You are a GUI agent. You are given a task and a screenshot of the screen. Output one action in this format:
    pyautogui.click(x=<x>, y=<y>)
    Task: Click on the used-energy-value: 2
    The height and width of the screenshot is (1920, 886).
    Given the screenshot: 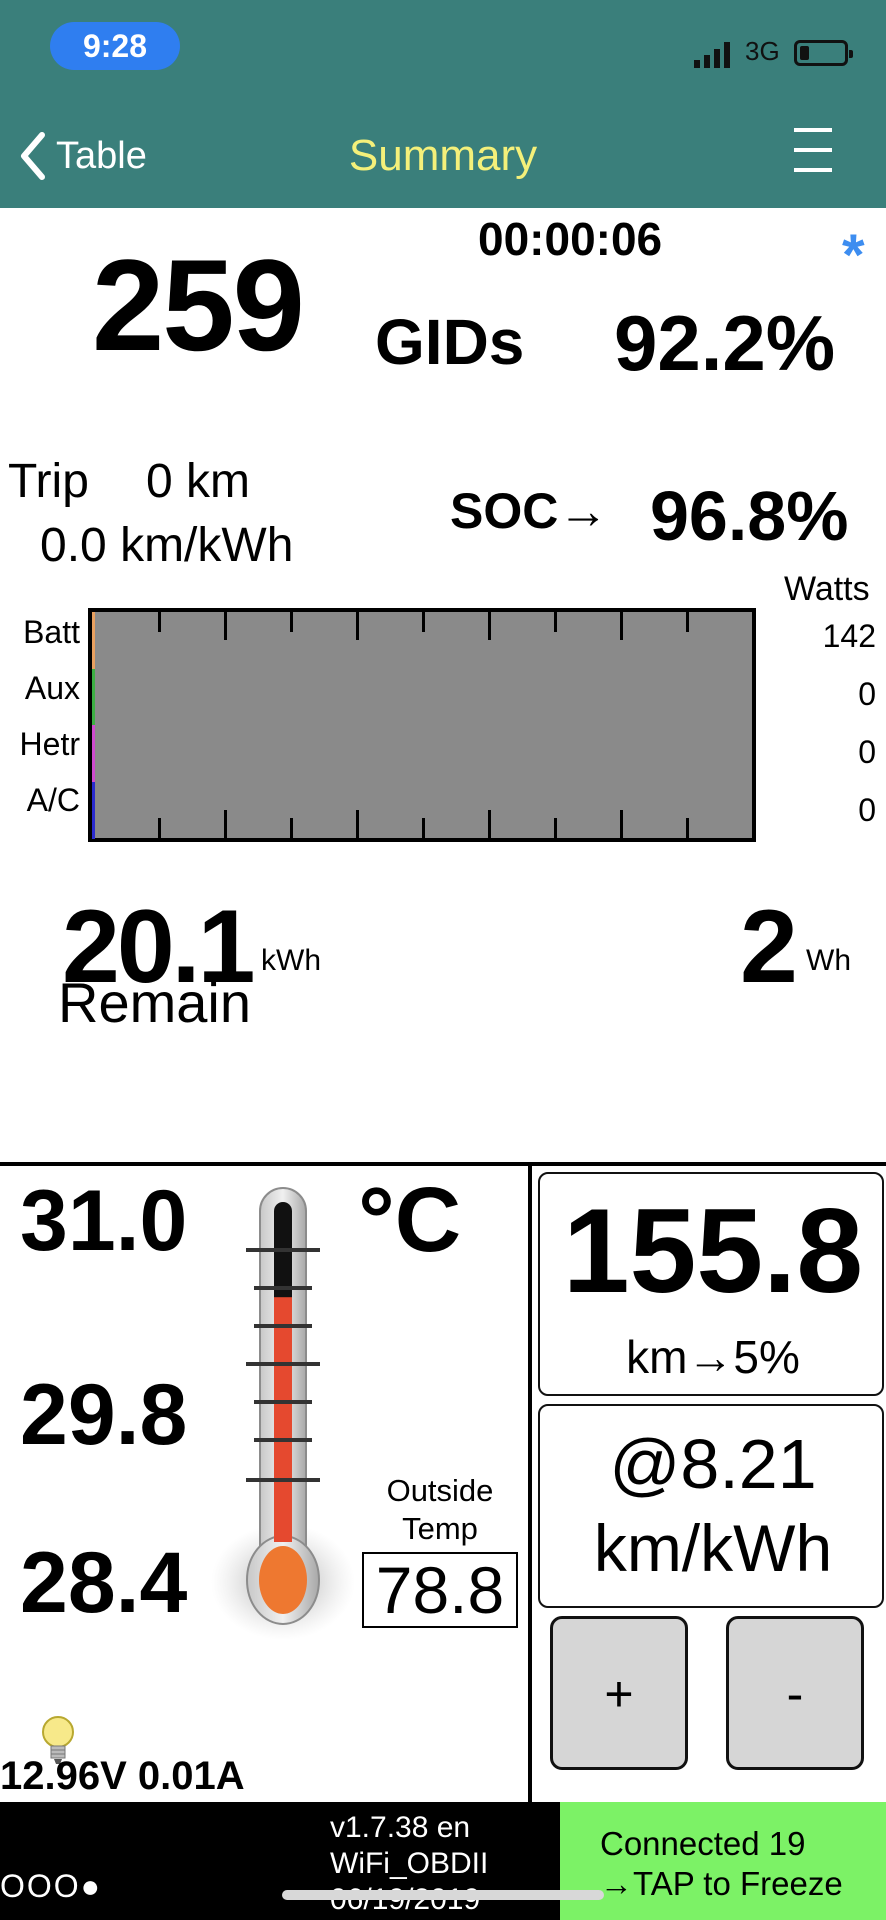 What is the action you would take?
    pyautogui.click(x=769, y=947)
    